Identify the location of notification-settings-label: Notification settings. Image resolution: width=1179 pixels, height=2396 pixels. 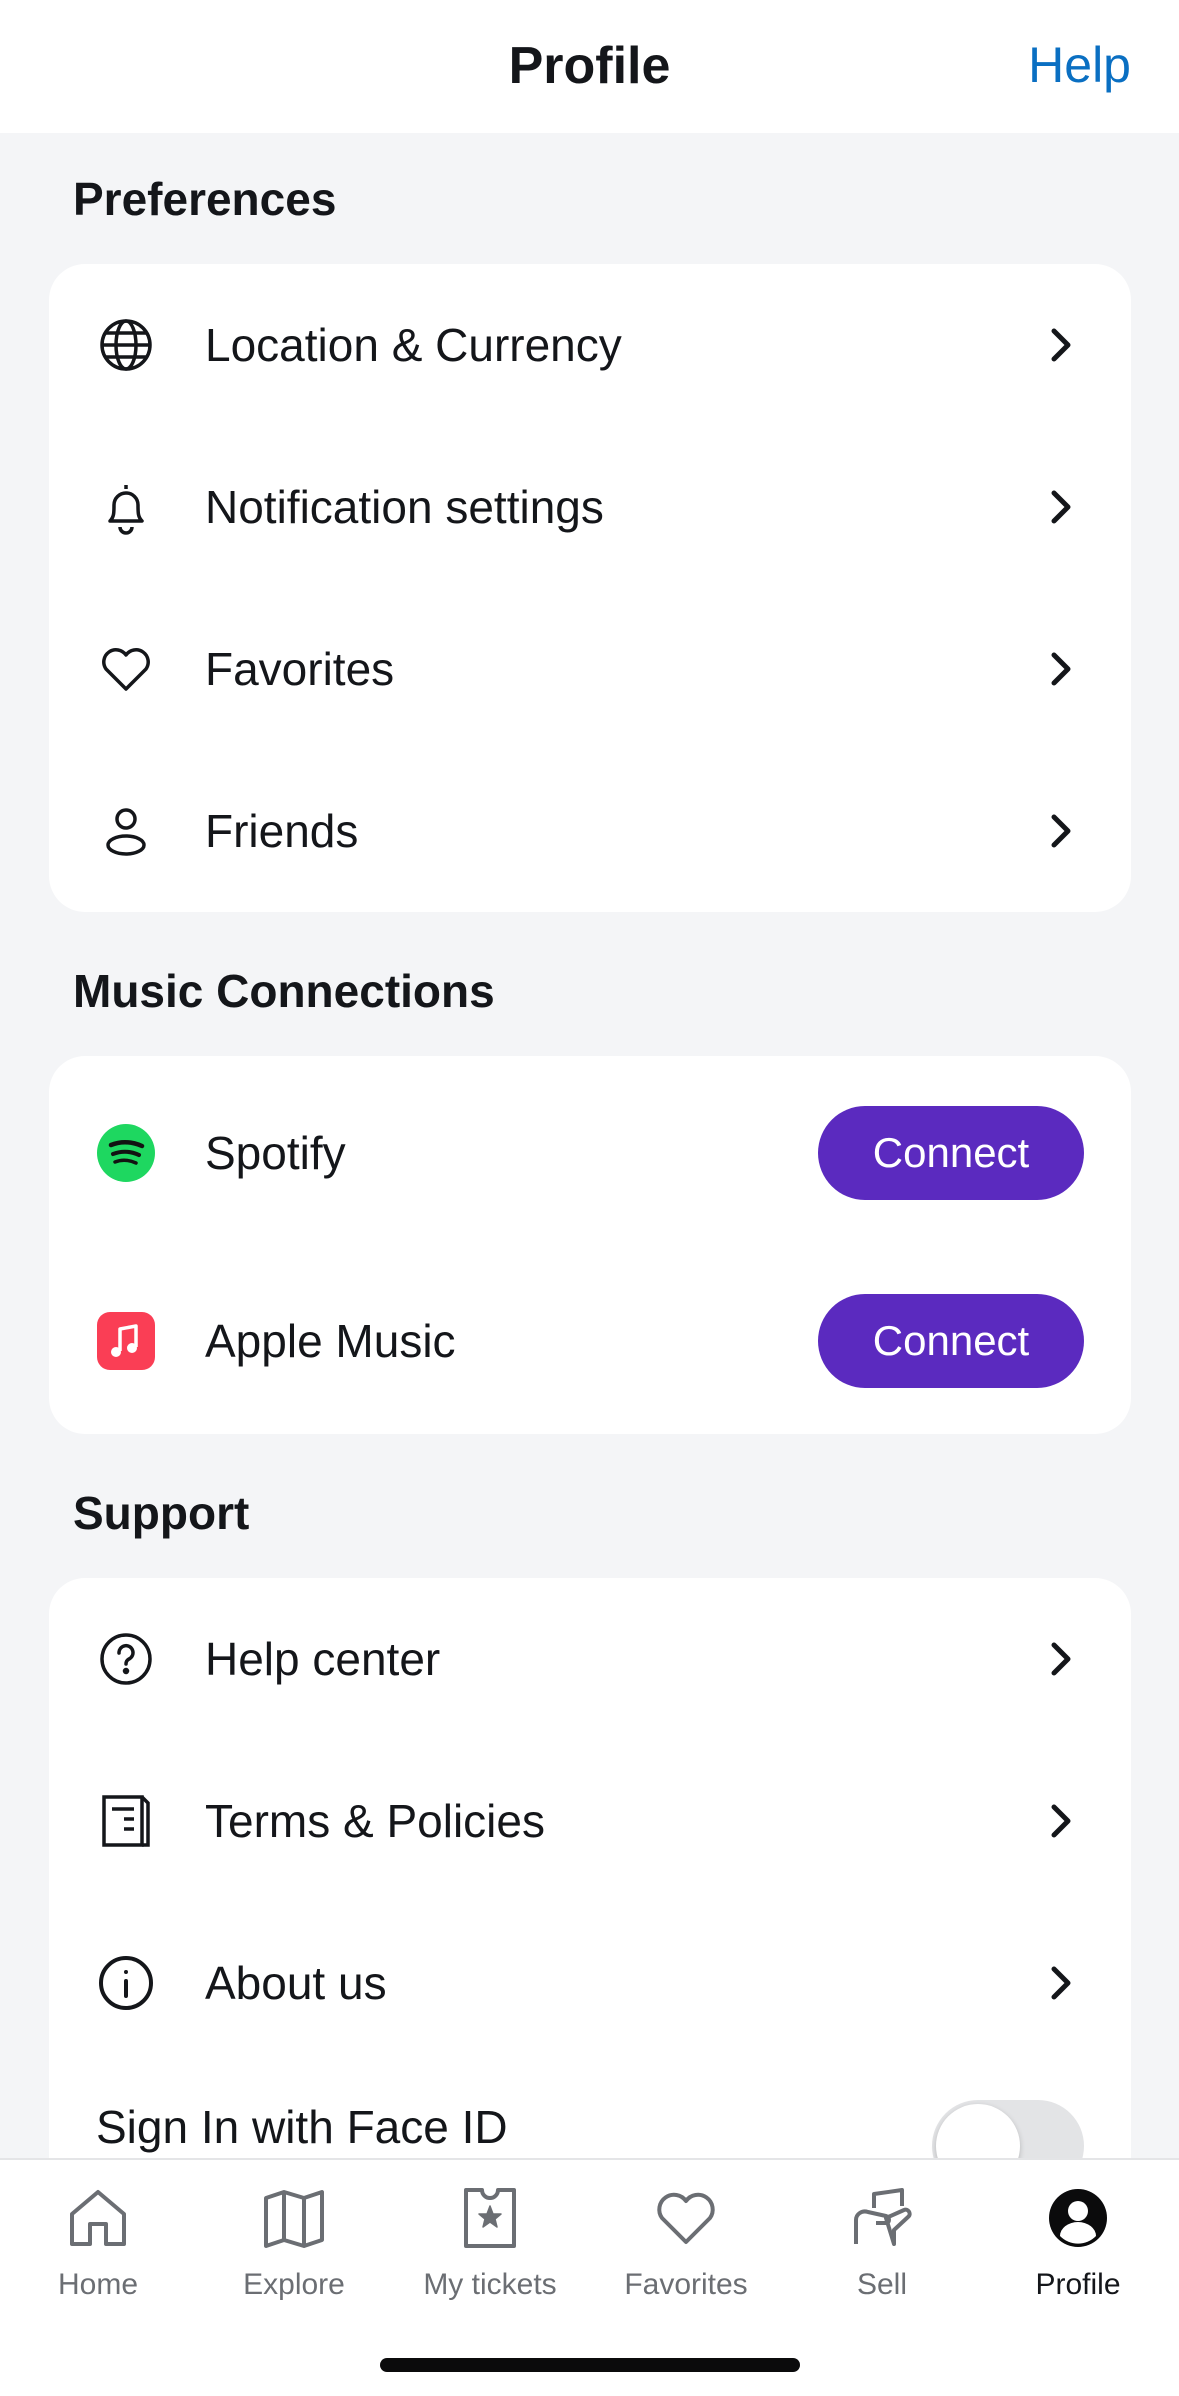
(404, 507).